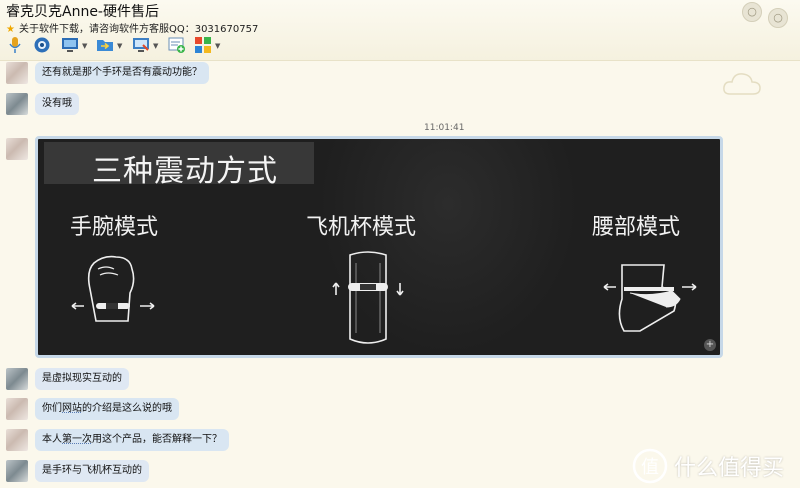  I want to click on watermark-logo-icon: 值, so click(650, 466).